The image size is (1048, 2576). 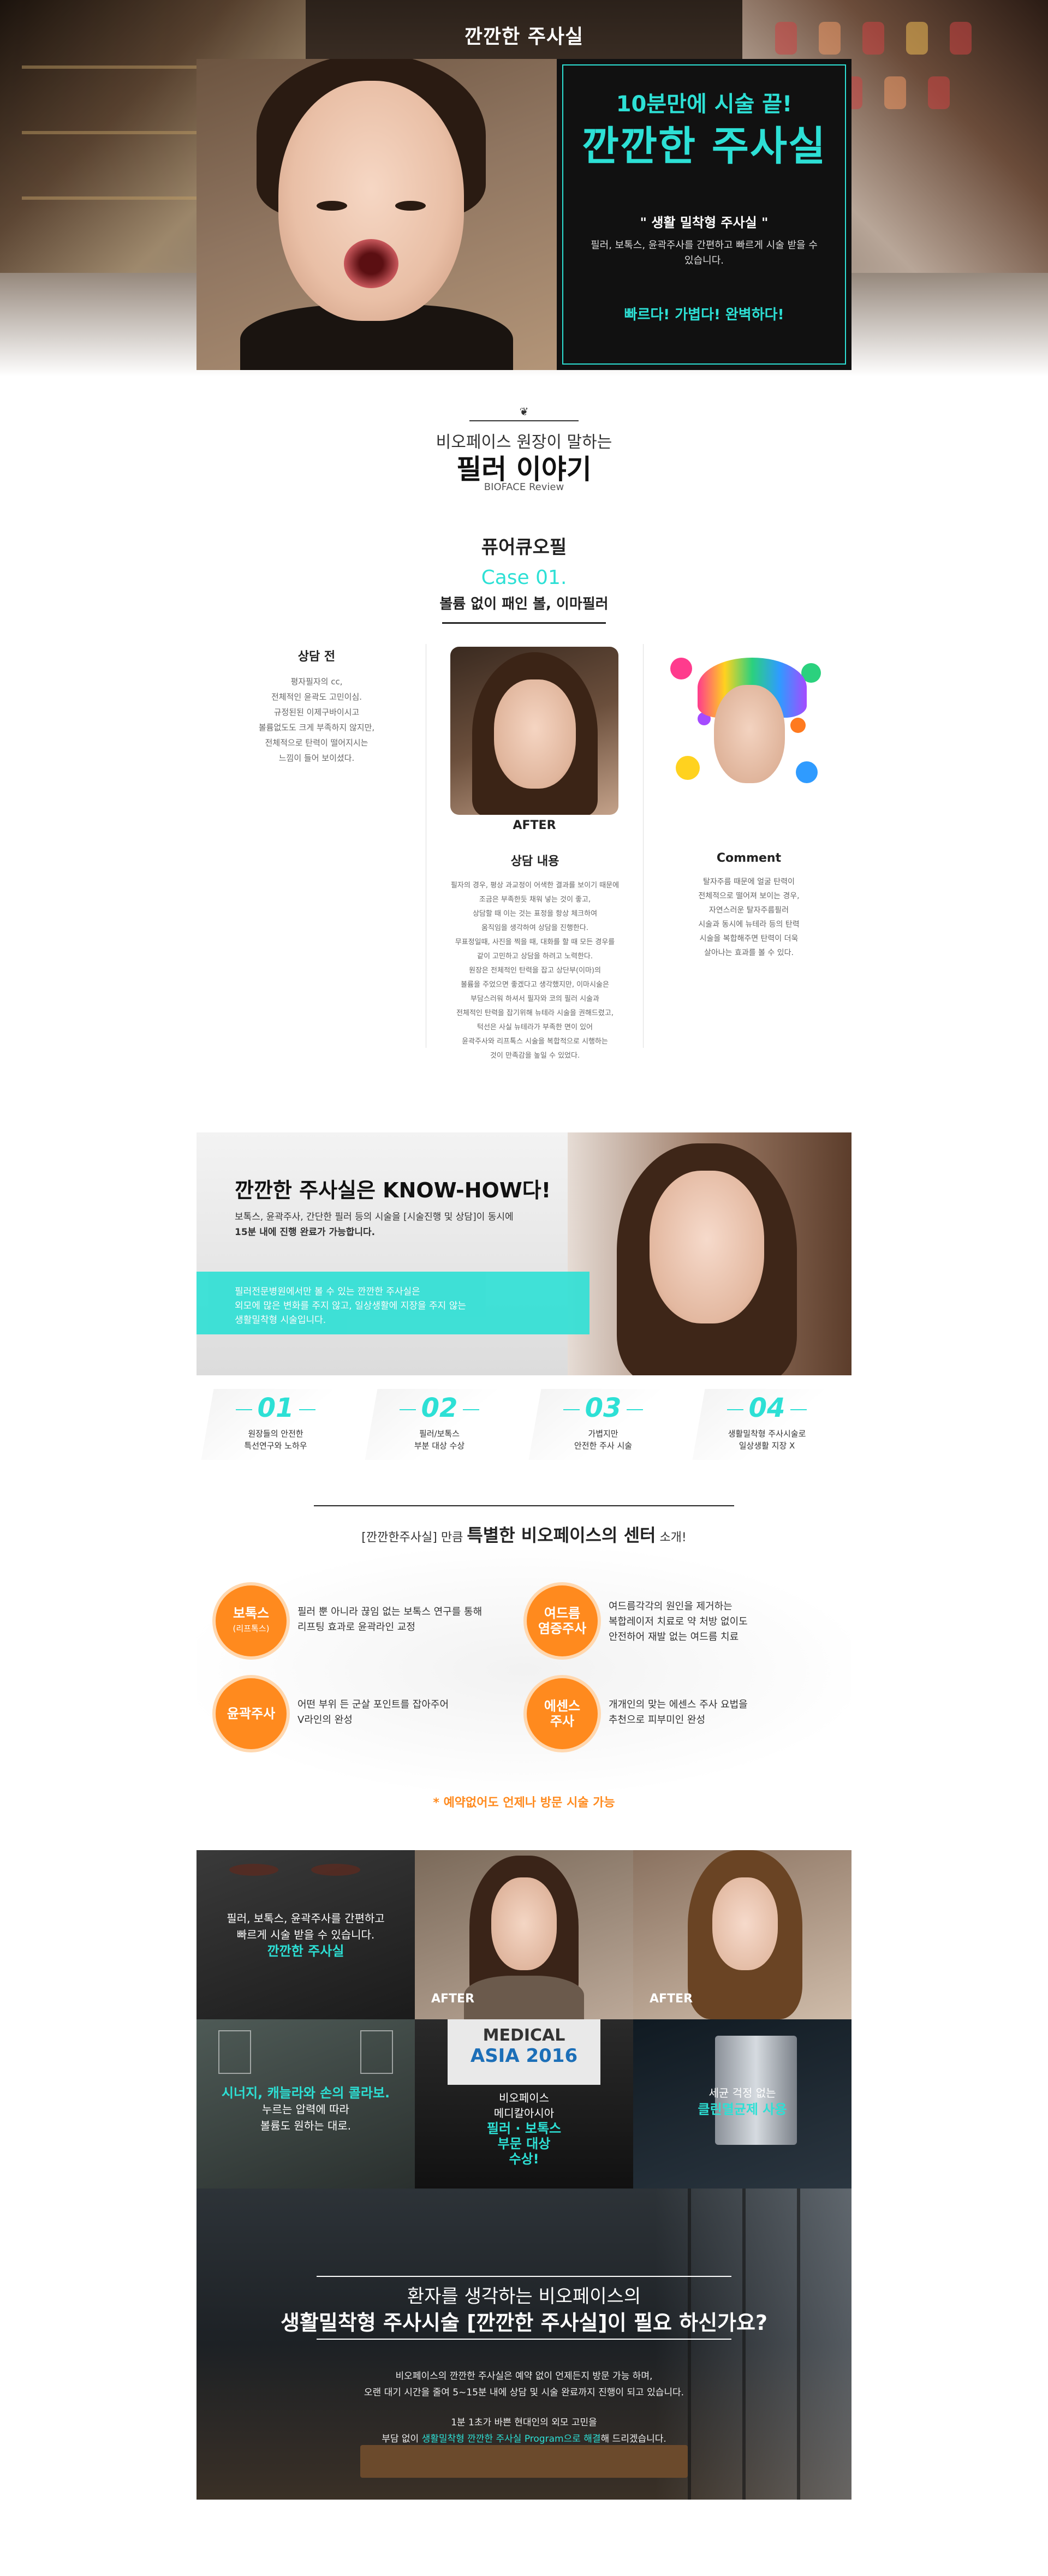 What do you see at coordinates (704, 253) in the screenshot?
I see `hero-description: 필러, 보톡스, 윤곽주사를 간편하고 빠르게 시술 받을 수 있습니다.` at bounding box center [704, 253].